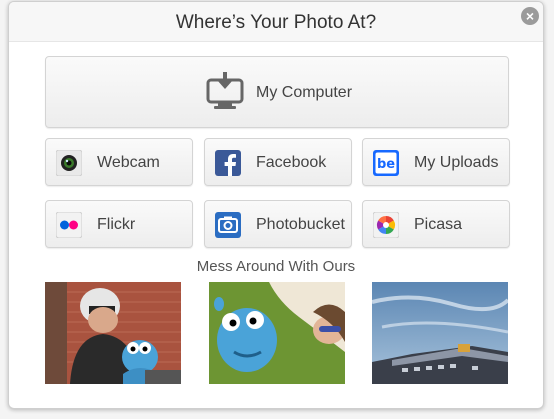 This screenshot has width=554, height=419. I want to click on webcam-button: Webcam, so click(119, 162).